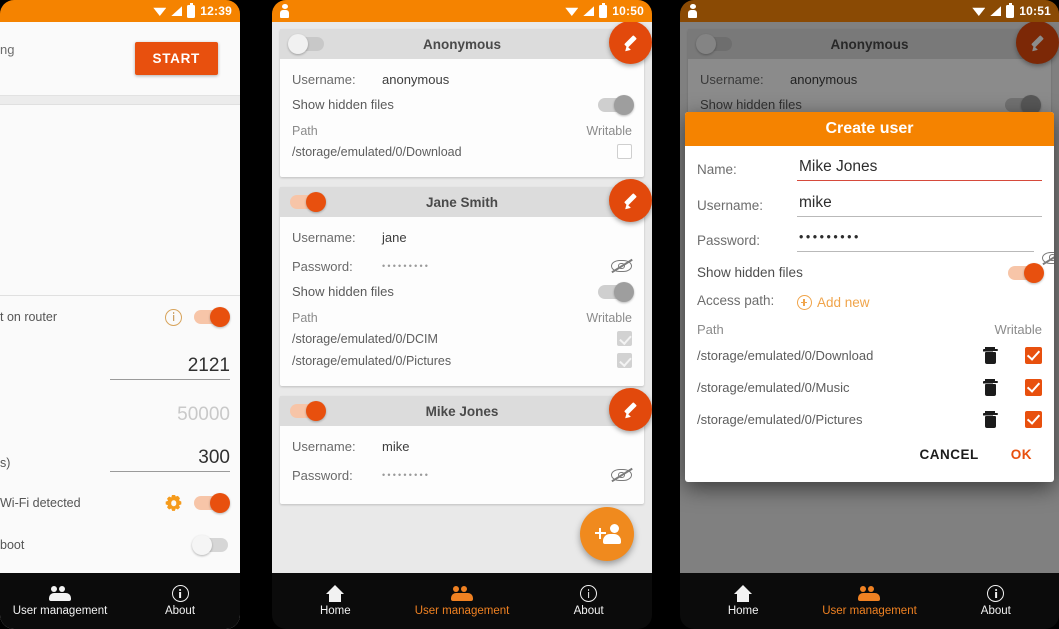 The image size is (1059, 629). What do you see at coordinates (462, 411) in the screenshot?
I see `user-card-title: Mike Jones` at bounding box center [462, 411].